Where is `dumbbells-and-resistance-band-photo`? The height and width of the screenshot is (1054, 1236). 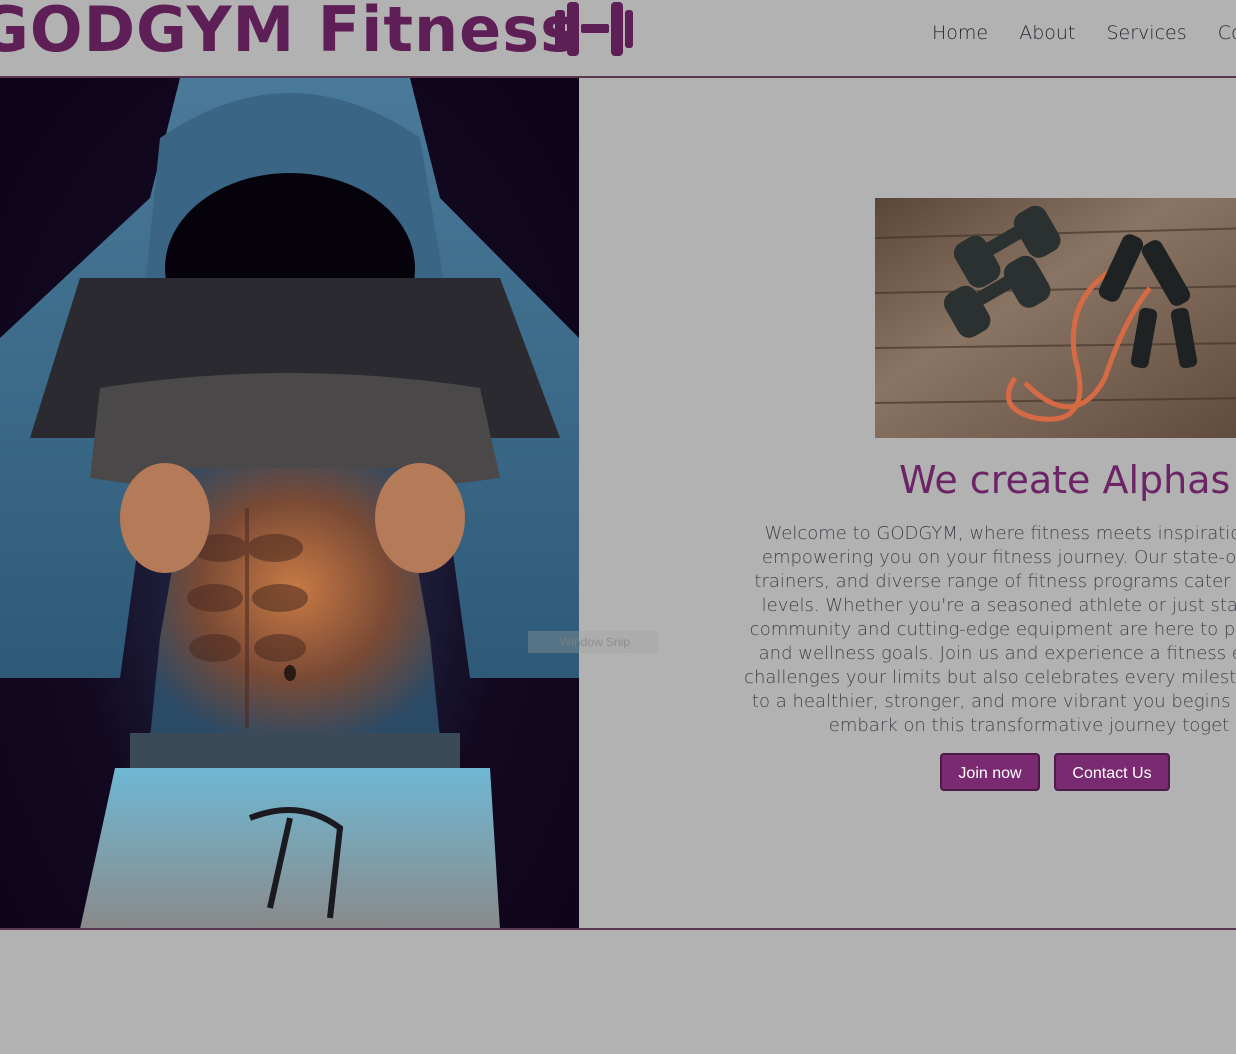
dumbbells-and-resistance-band-photo is located at coordinates (1055, 318).